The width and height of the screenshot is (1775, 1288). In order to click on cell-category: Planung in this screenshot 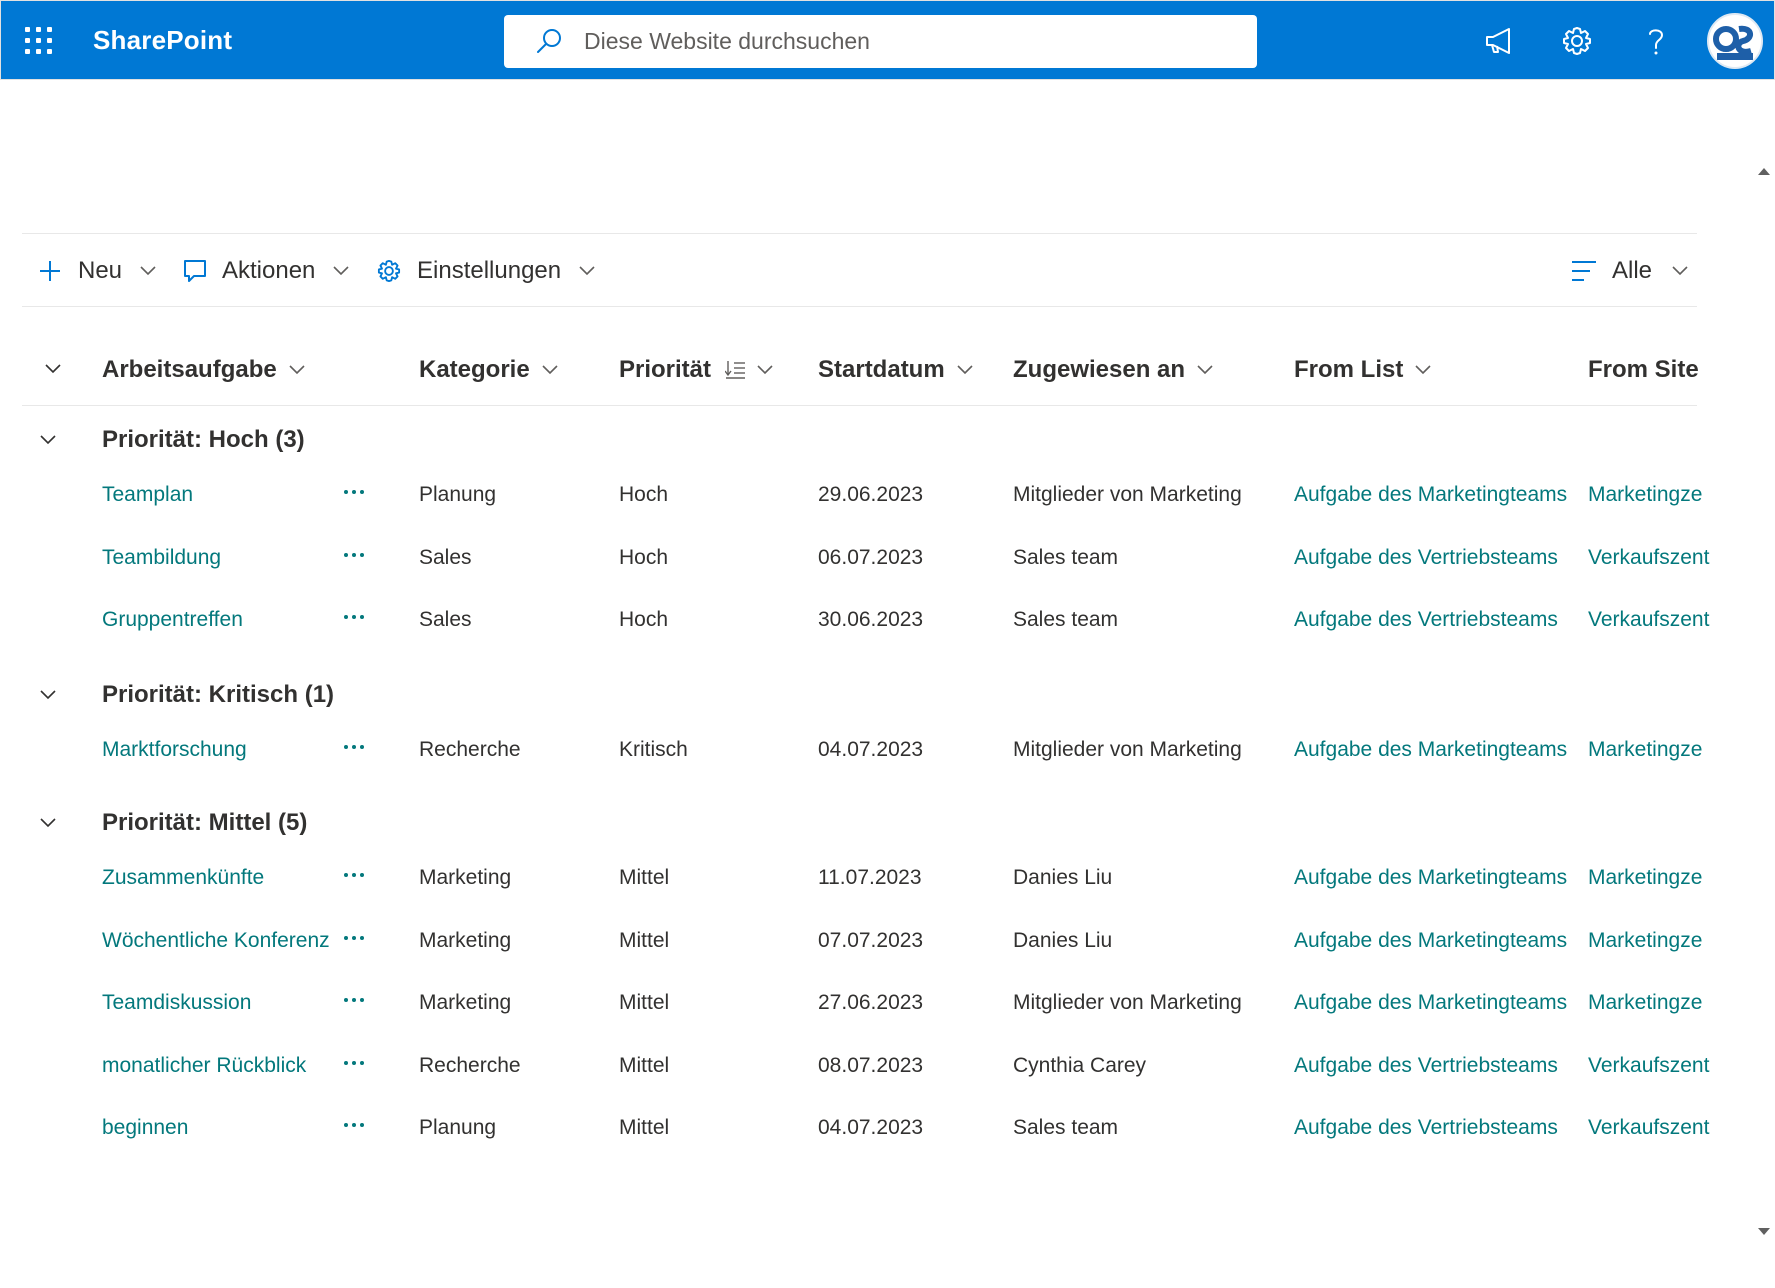, I will do `click(458, 494)`.